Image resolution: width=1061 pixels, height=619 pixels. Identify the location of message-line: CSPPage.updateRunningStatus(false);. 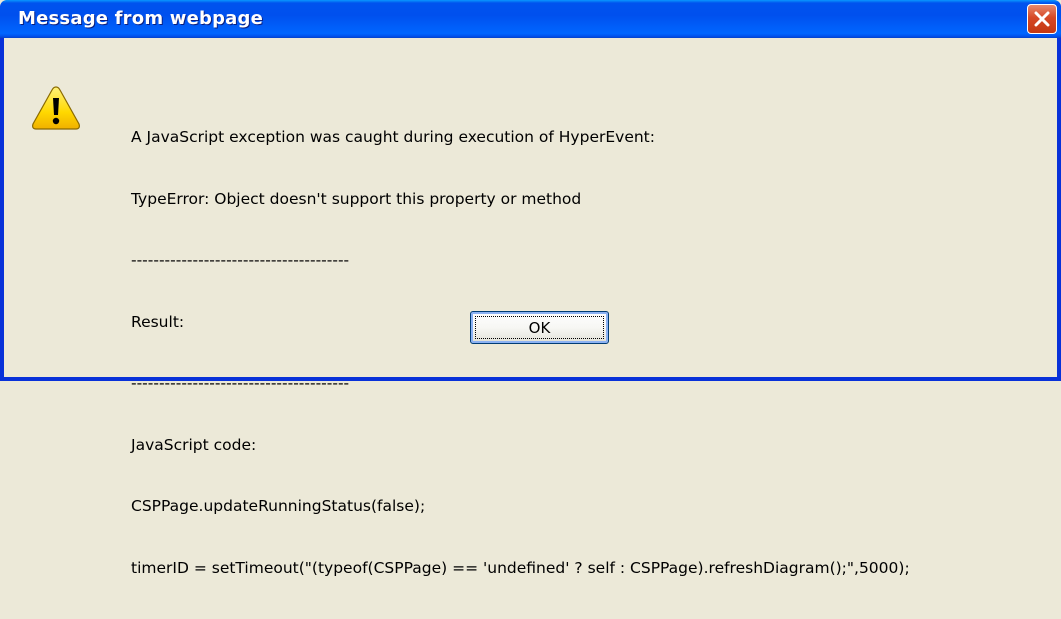
(278, 506).